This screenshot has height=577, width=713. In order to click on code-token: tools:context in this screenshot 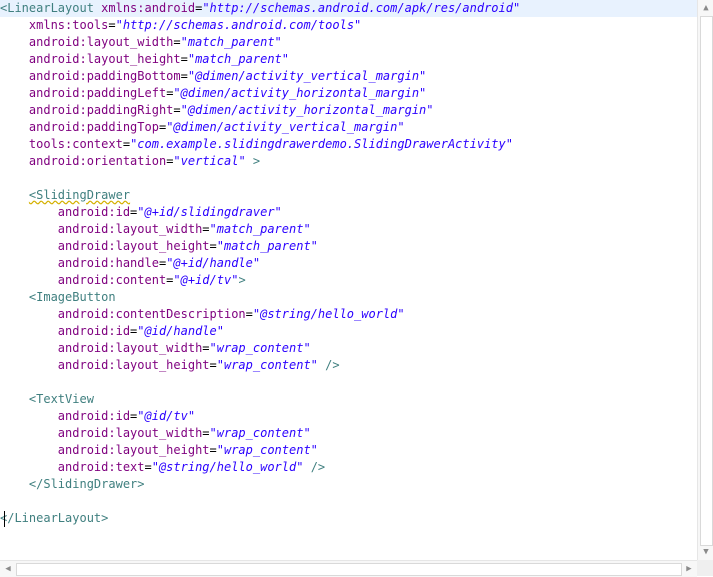, I will do `click(75, 144)`.